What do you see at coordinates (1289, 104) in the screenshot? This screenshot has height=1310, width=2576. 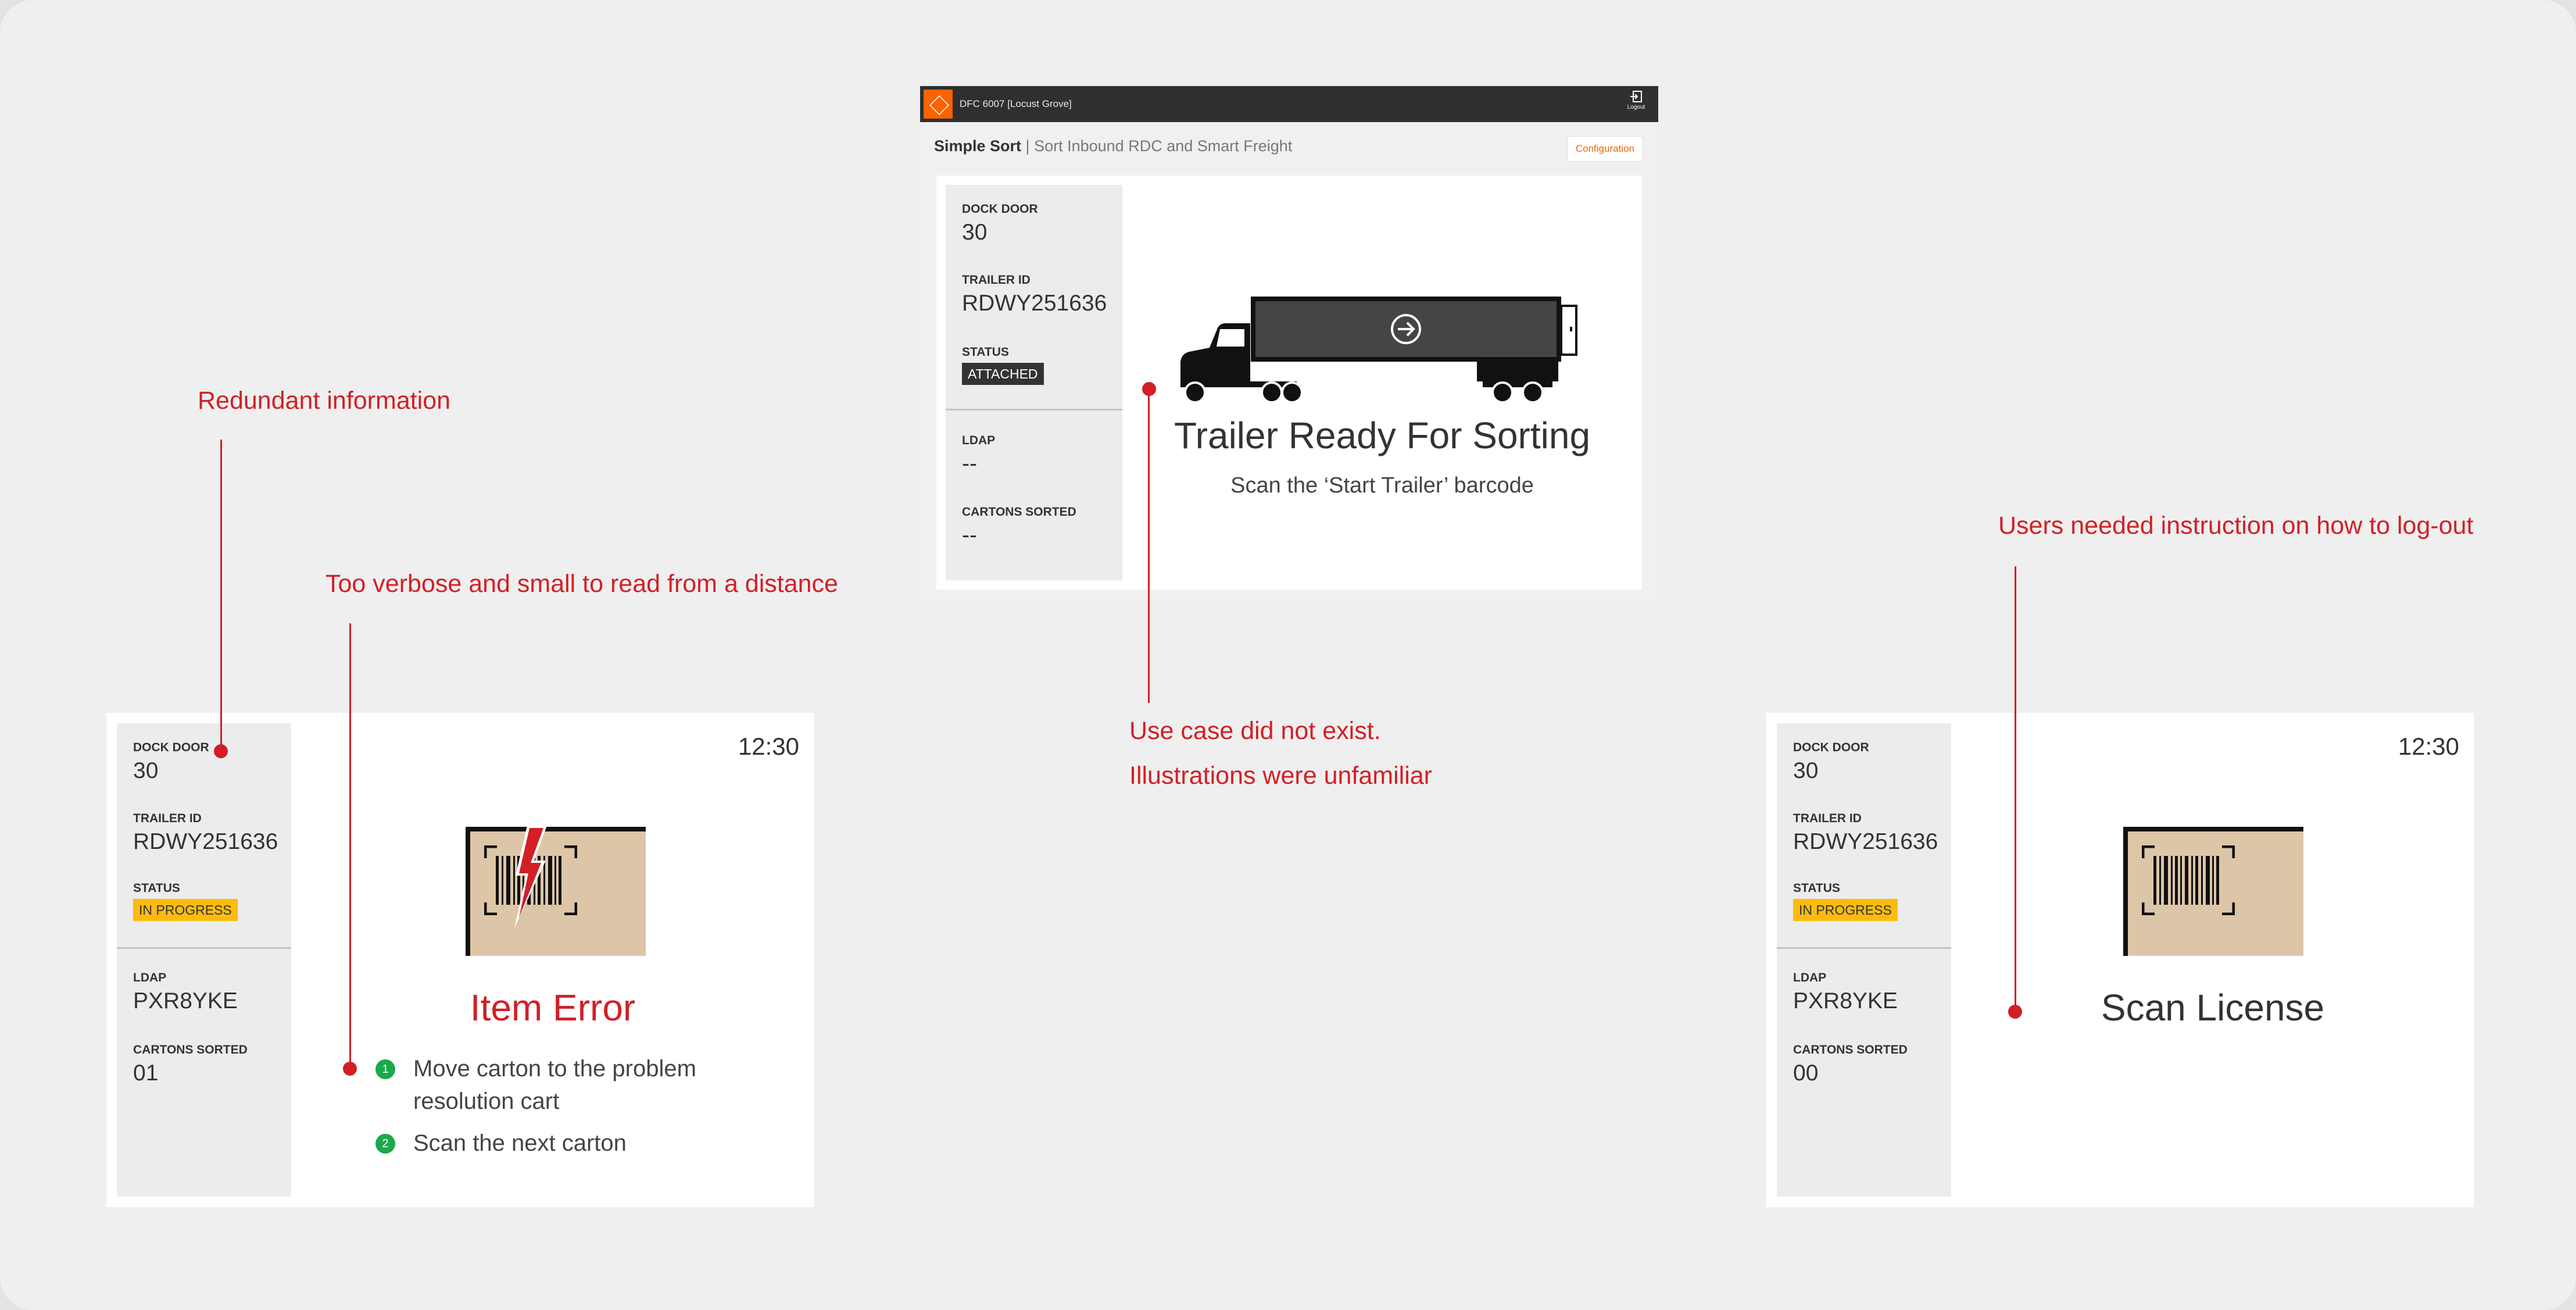 I see `app-header: DFC 6007 [Locust Grove] Logout` at bounding box center [1289, 104].